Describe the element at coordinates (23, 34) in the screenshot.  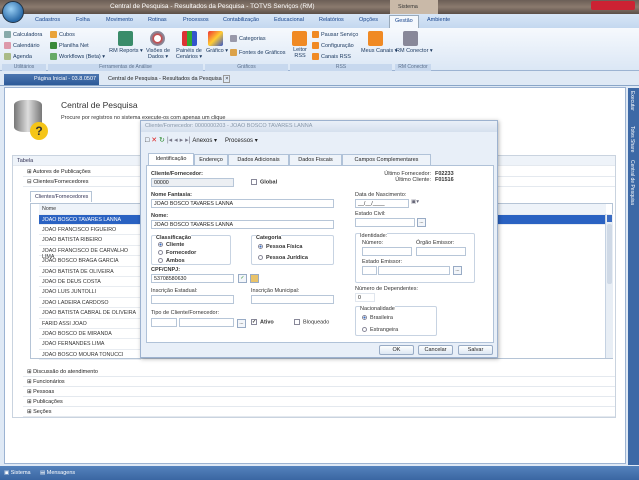
I see `calculadora-button: Calculadora` at that location.